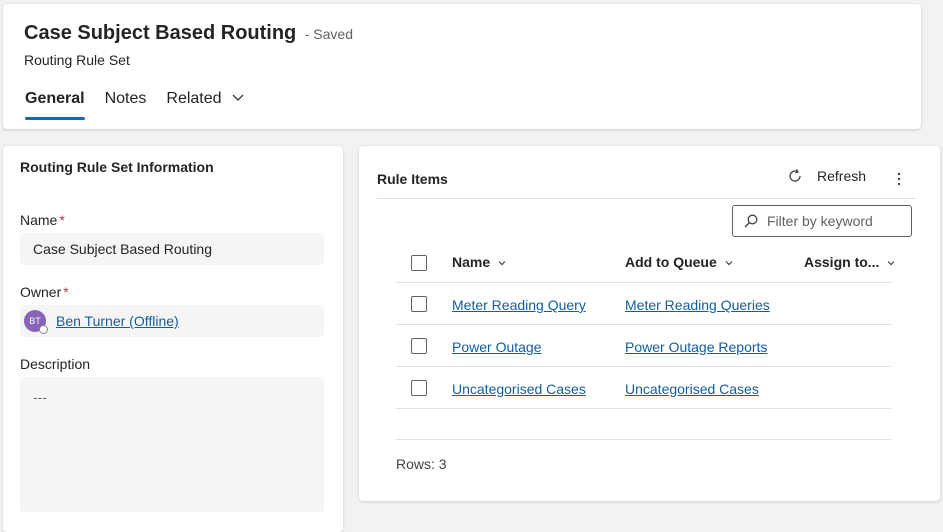 This screenshot has height=532, width=943. I want to click on table-row: Power Outage Power Outage Reports, so click(643, 346).